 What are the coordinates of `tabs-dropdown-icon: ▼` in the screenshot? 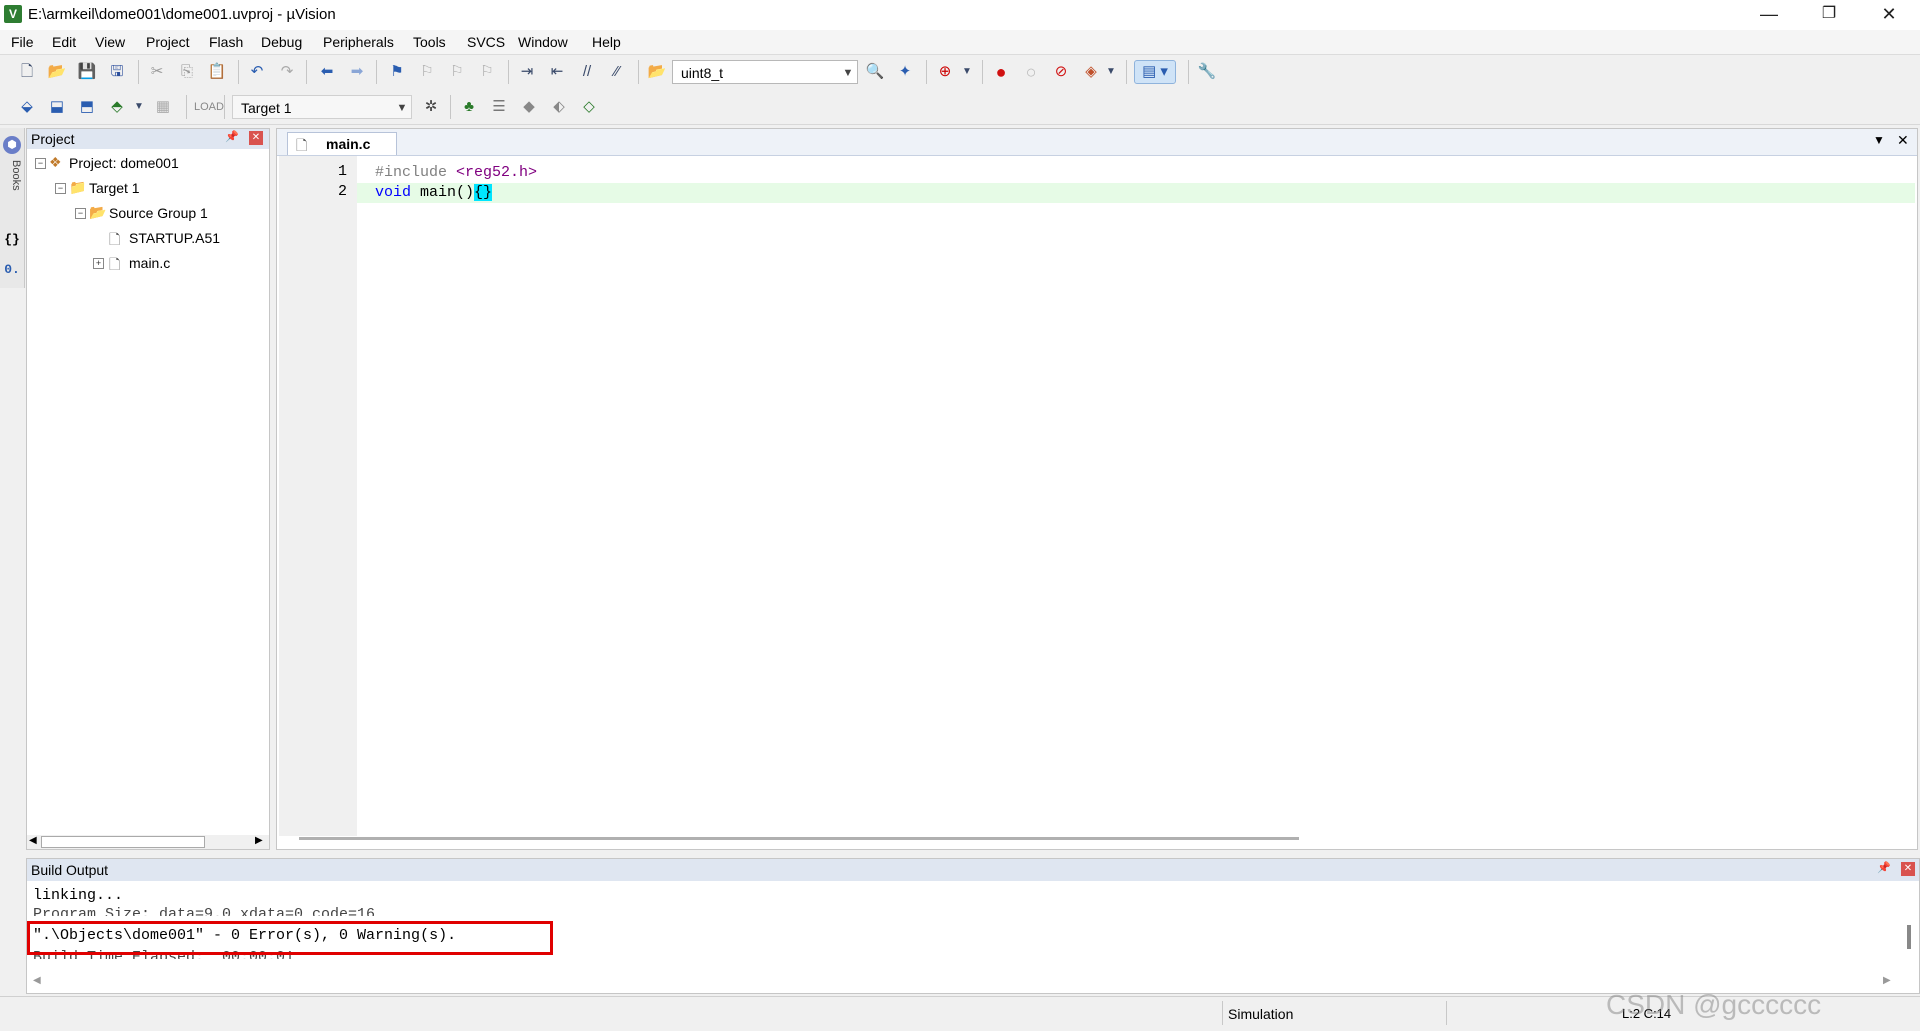 It's located at (1879, 140).